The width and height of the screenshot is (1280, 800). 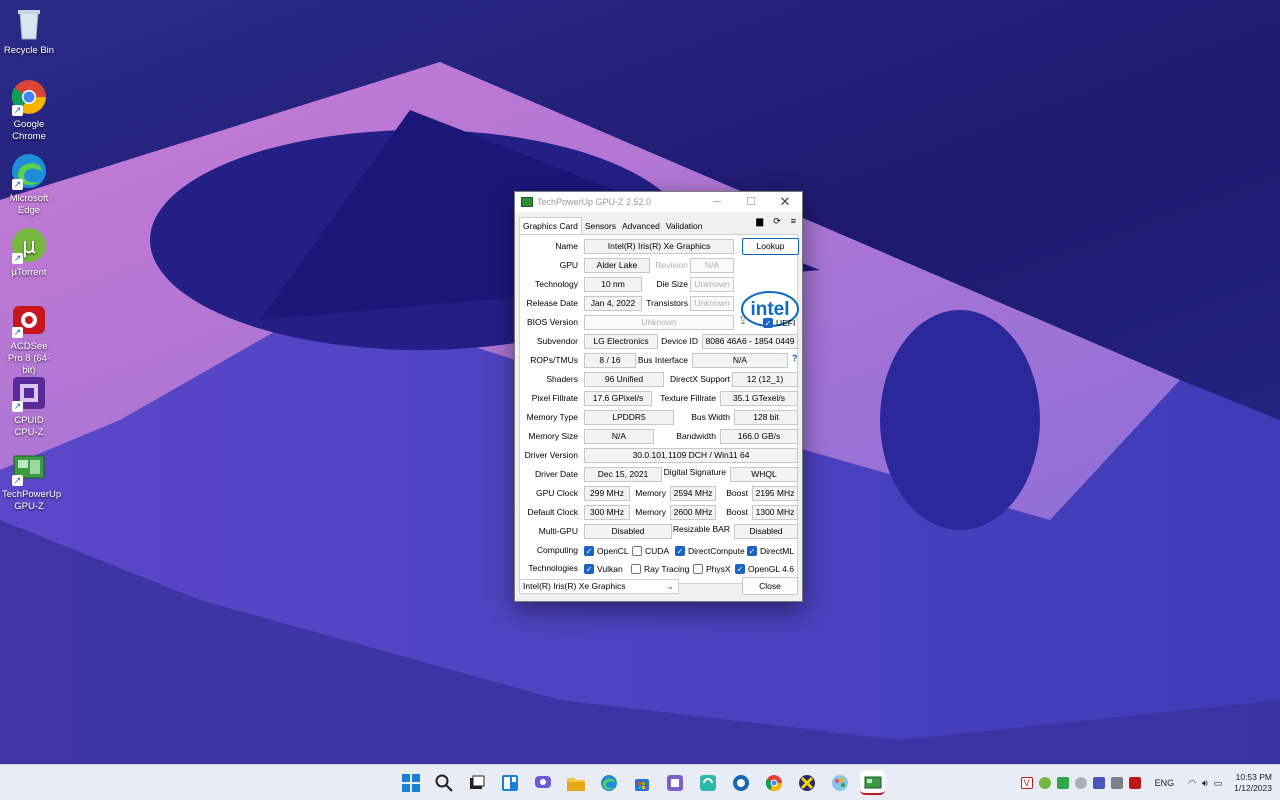 I want to click on desktop-icon-gpuz: ↗ TechPowerUp GPU-Z, so click(x=32, y=480).